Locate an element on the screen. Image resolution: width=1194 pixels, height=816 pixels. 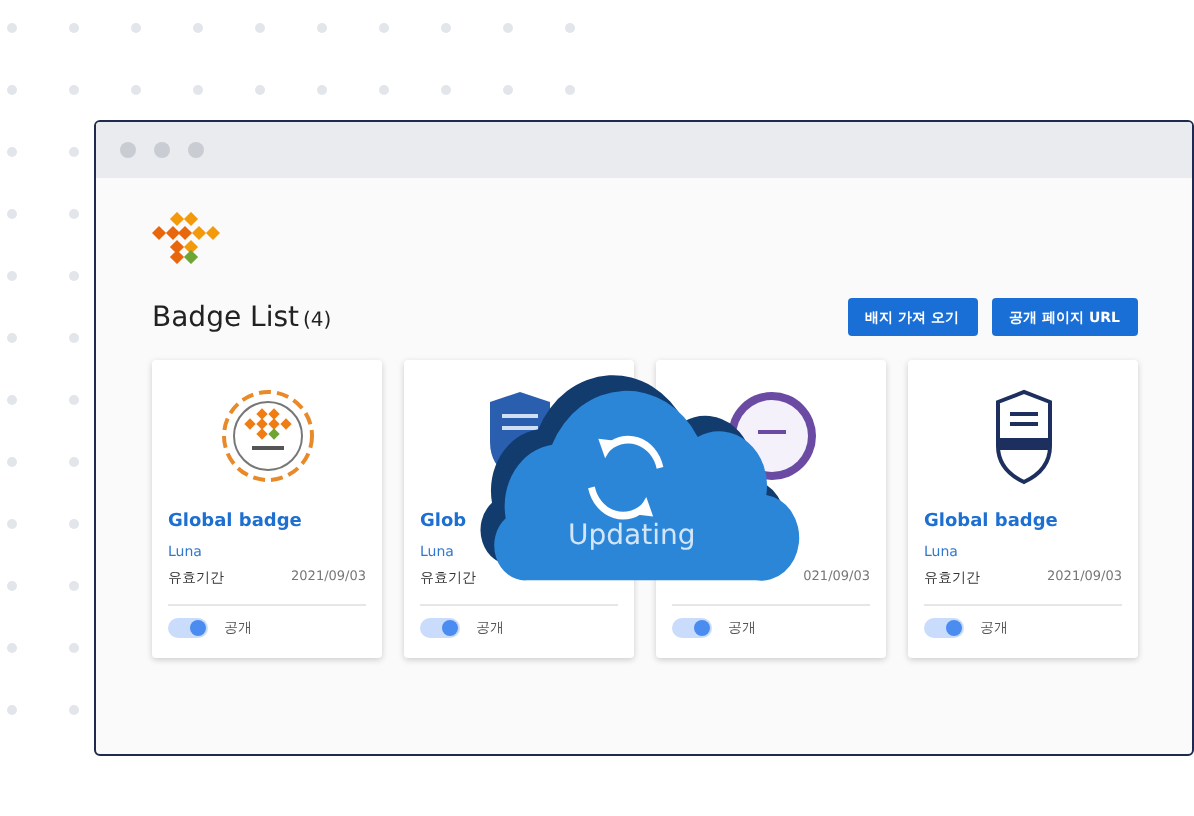
updating-label: Updating is located at coordinates (632, 536).